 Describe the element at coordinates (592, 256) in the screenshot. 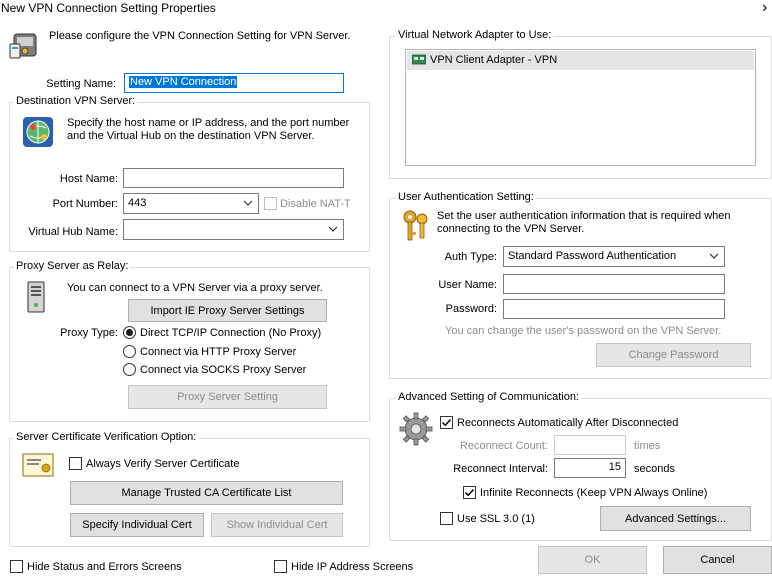

I see `auth-type-value: Standard Password Authentication` at that location.